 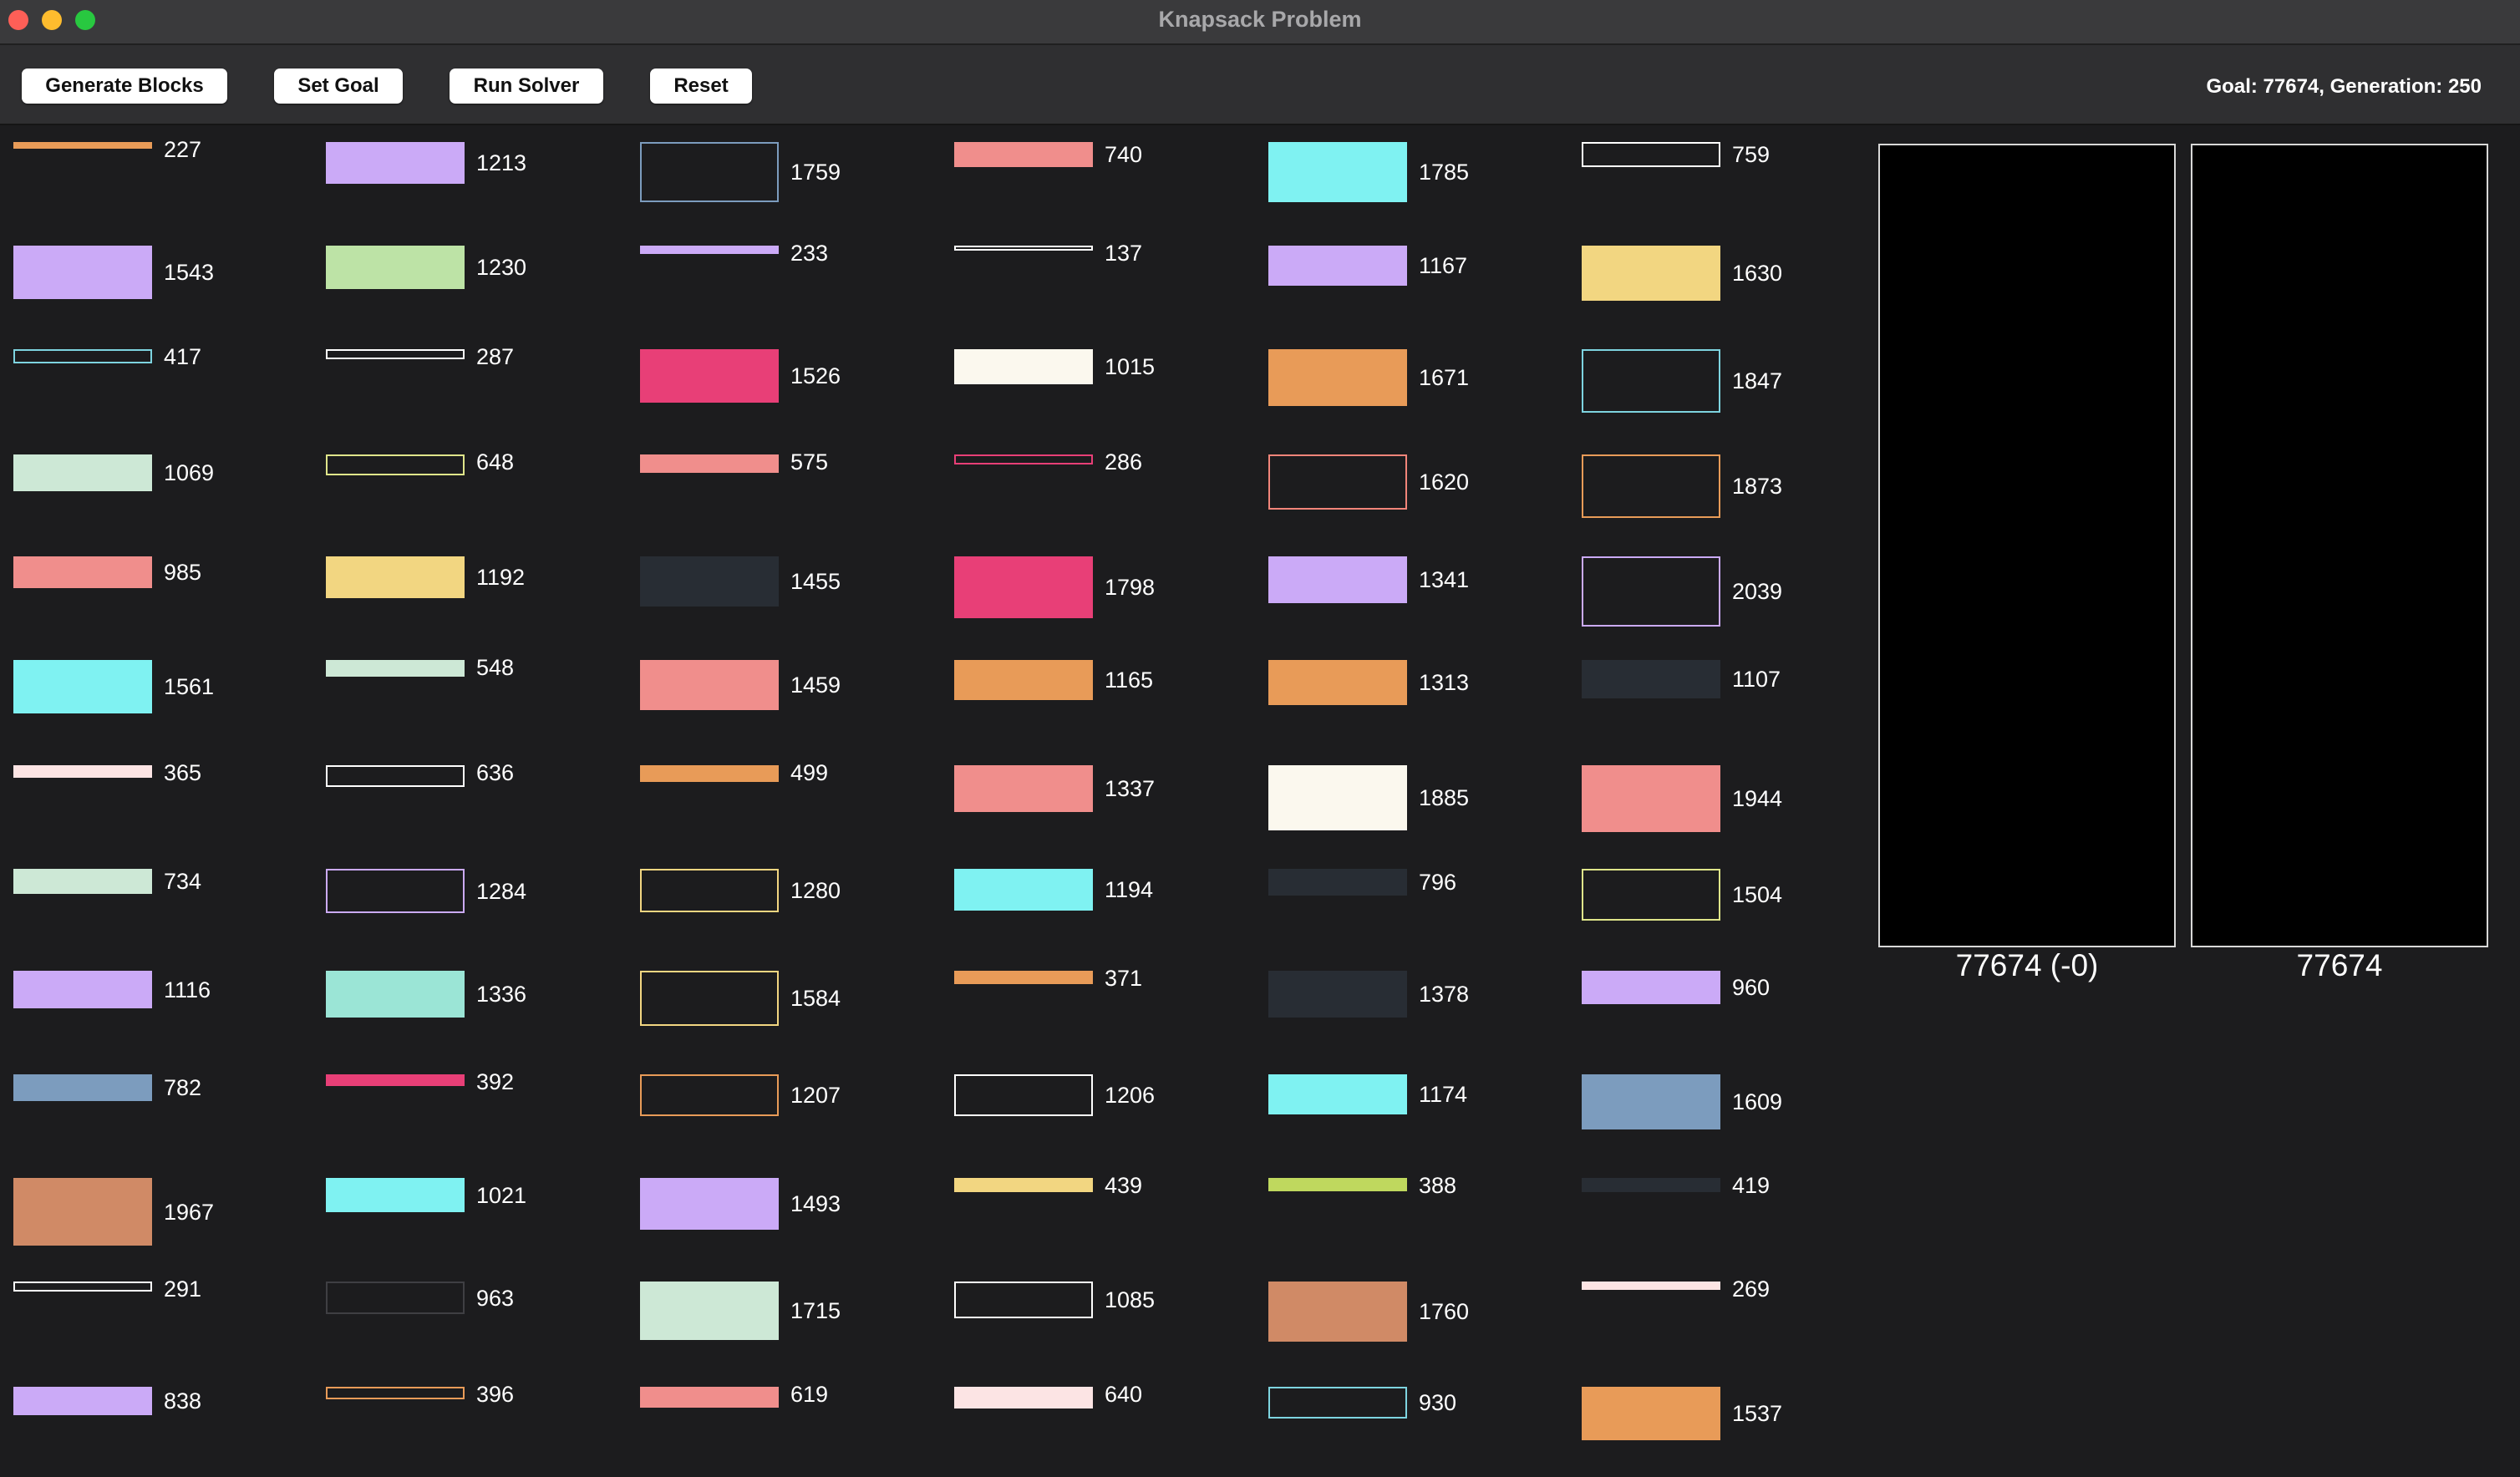 I want to click on item-weight-label: 269, so click(x=1752, y=1289).